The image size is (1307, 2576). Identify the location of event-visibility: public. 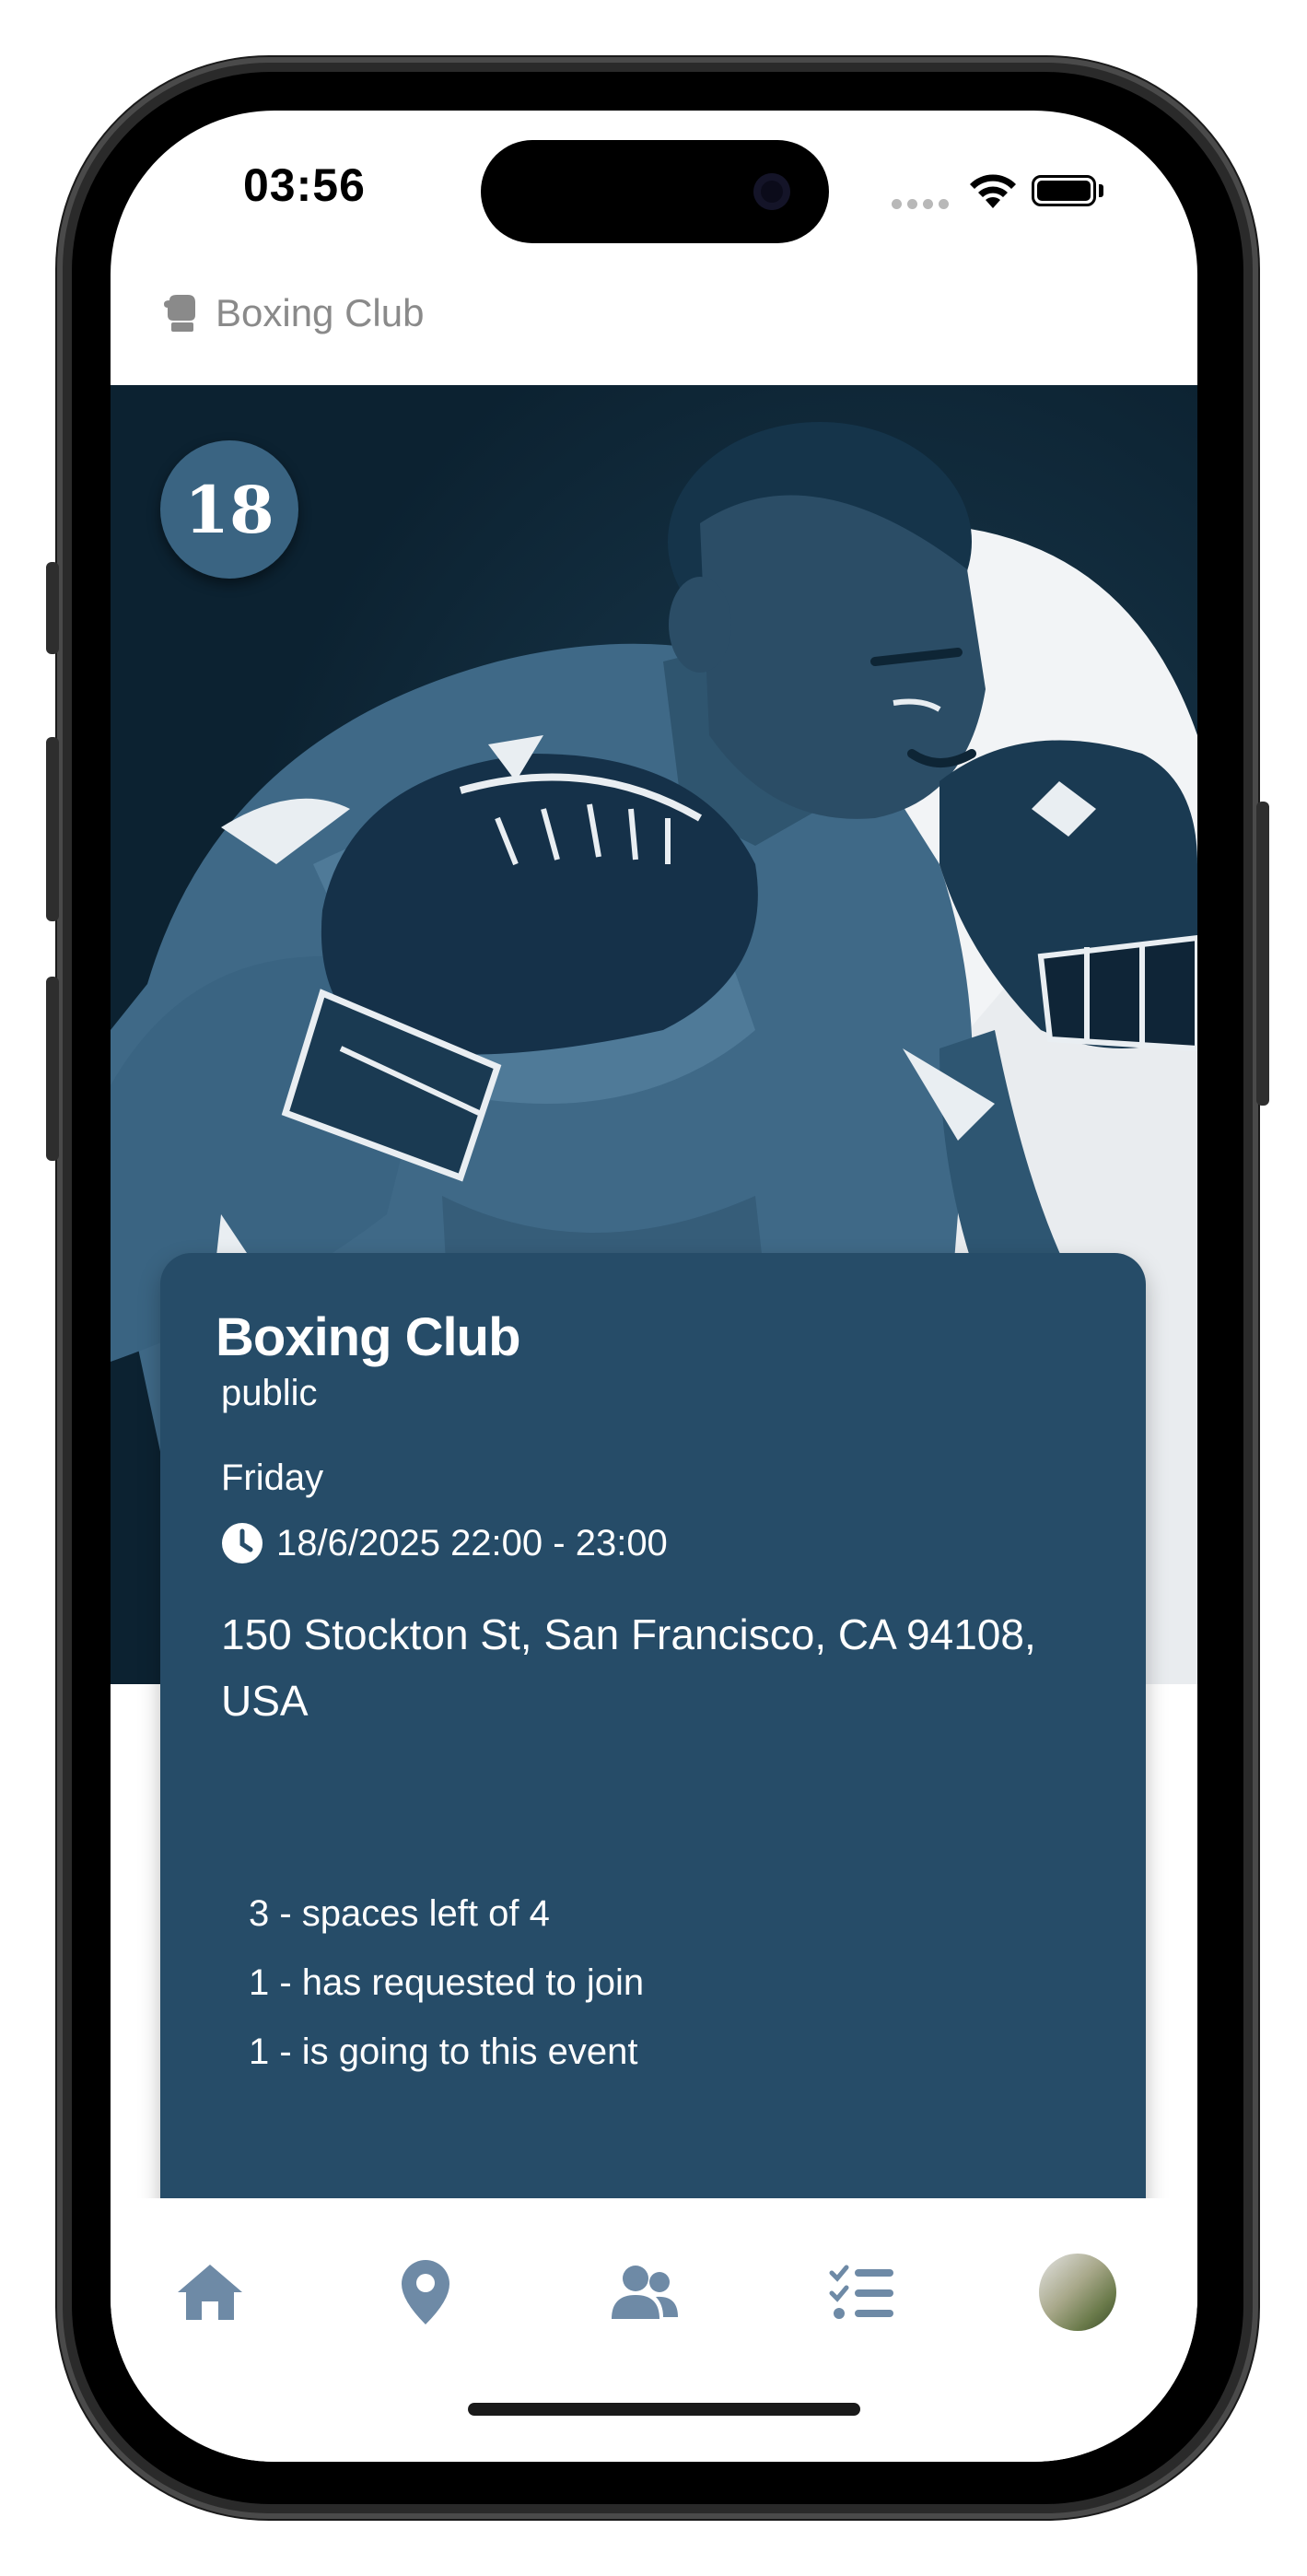
(269, 1393).